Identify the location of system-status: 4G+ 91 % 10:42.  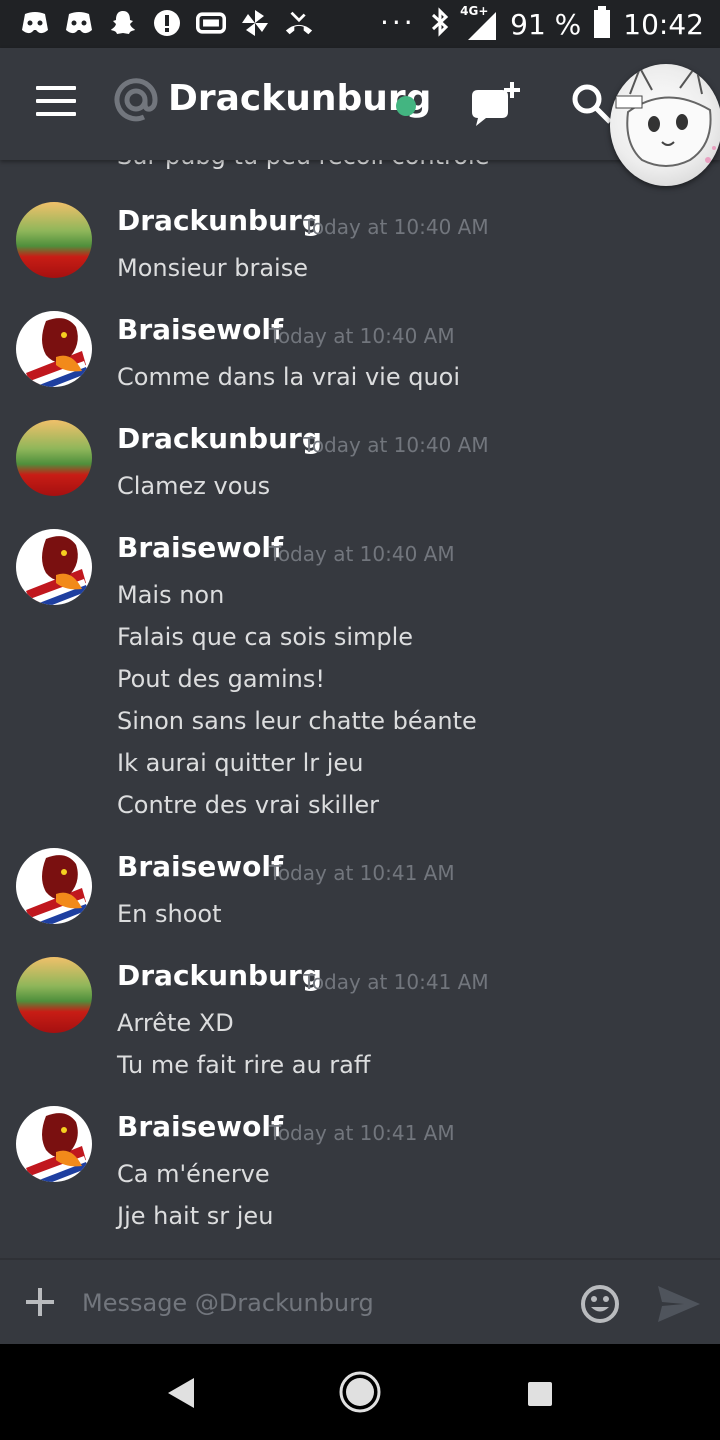
(567, 23).